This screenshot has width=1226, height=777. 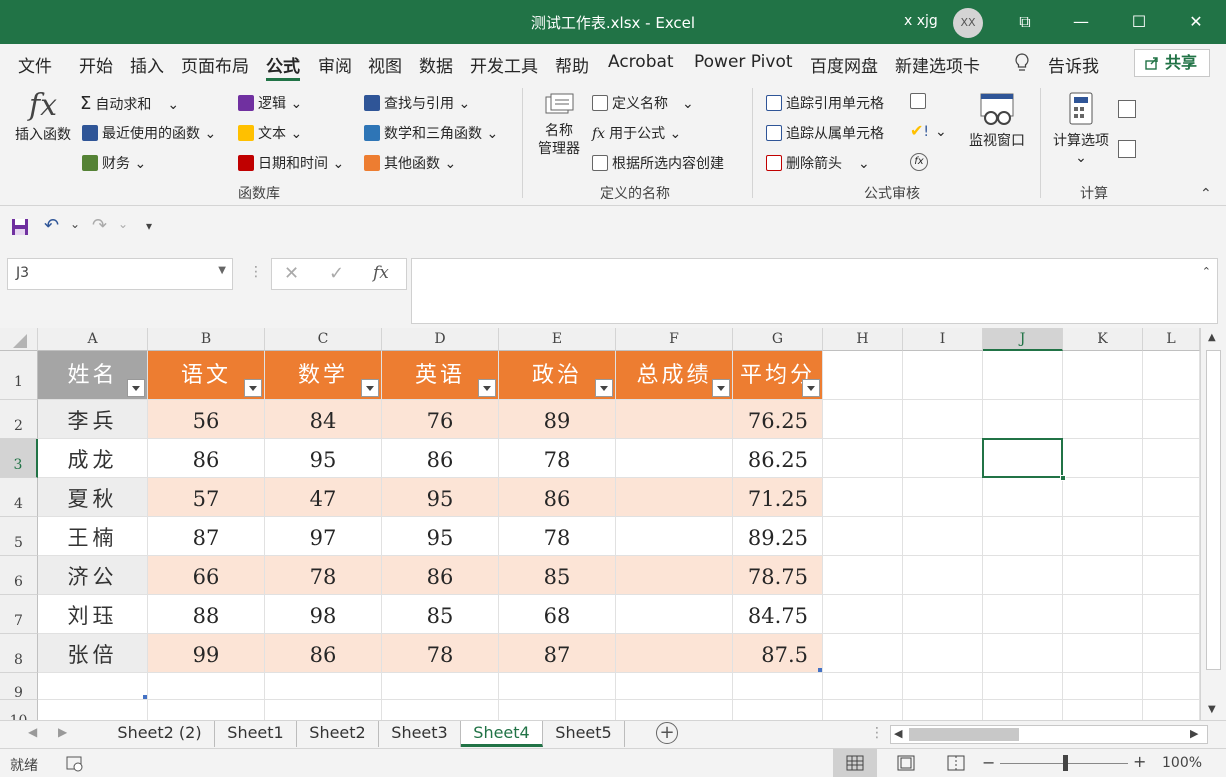 What do you see at coordinates (206, 375) in the screenshot?
I see `table-header-cell: 语文` at bounding box center [206, 375].